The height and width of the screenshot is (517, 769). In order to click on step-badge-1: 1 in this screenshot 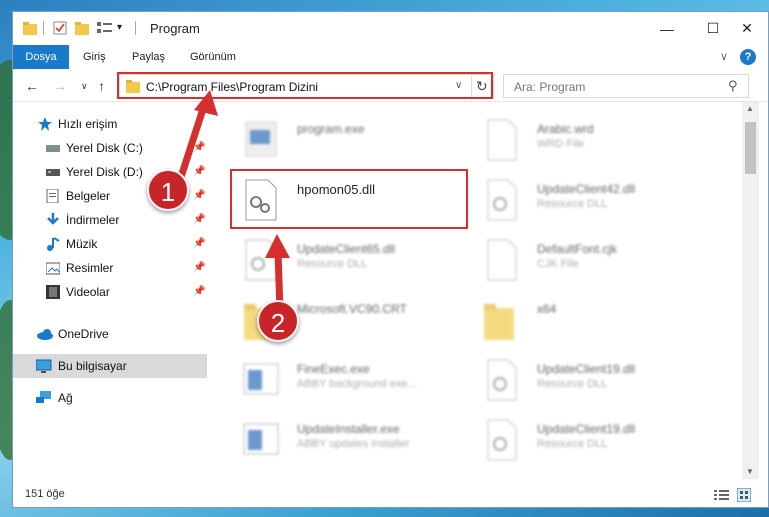, I will do `click(168, 190)`.